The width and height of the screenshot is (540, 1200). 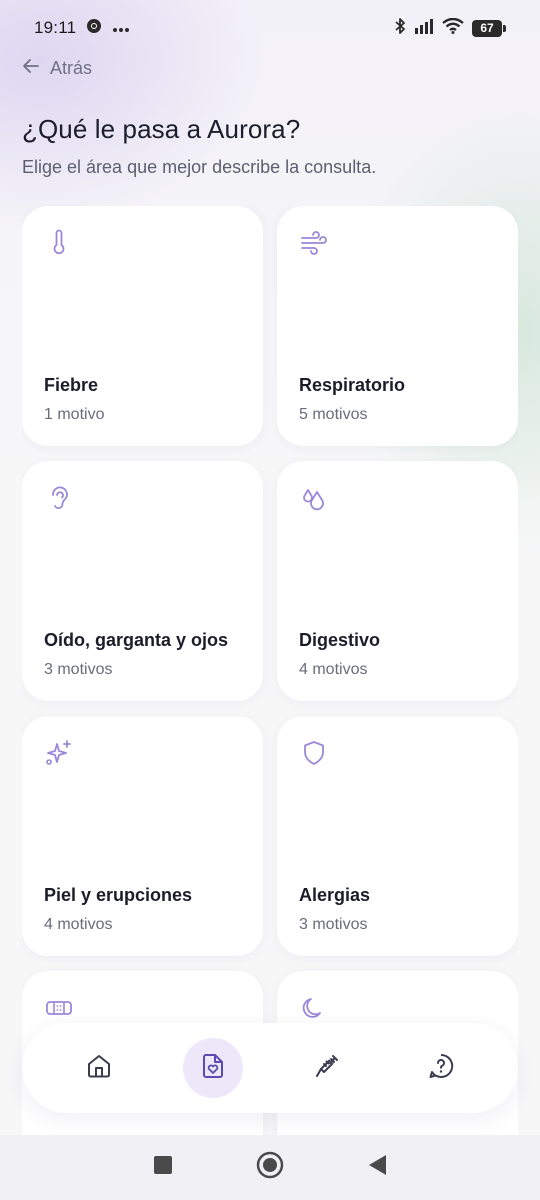 What do you see at coordinates (314, 243) in the screenshot?
I see `wind-icon` at bounding box center [314, 243].